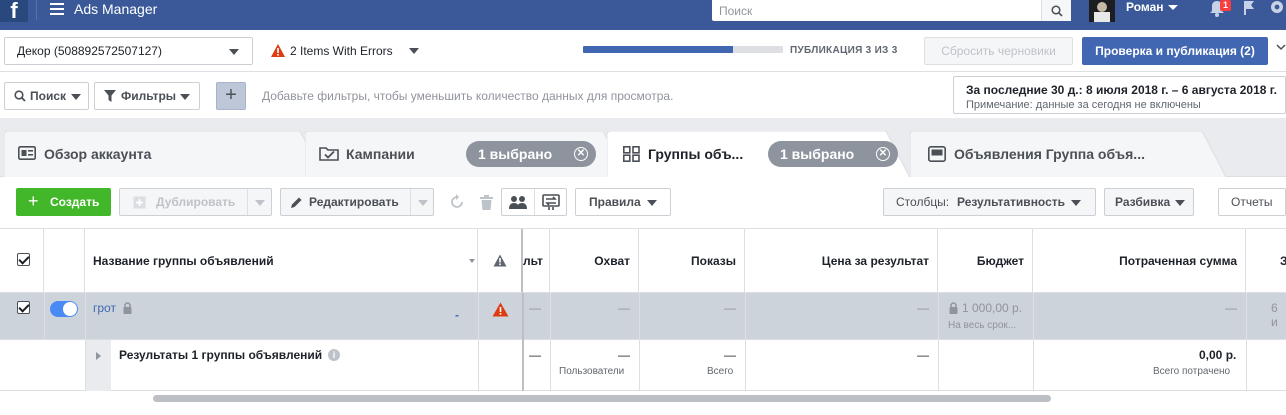 This screenshot has height=415, width=1286. Describe the element at coordinates (23, 307) in the screenshot. I see `row-checkbox` at that location.